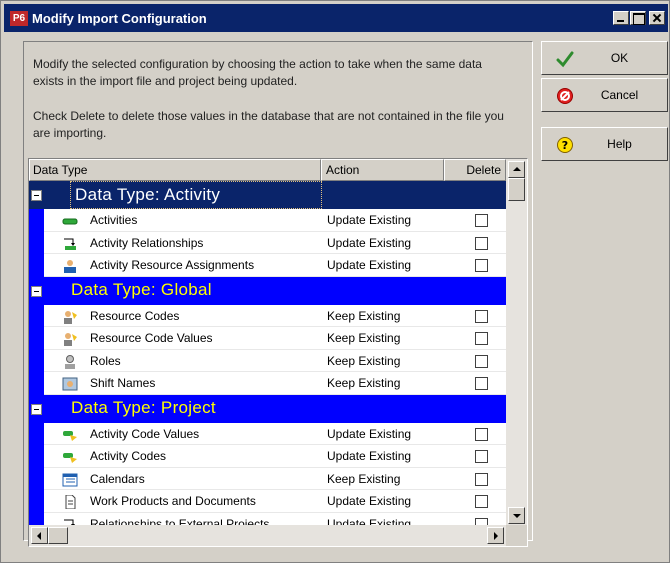  Describe the element at coordinates (275, 361) in the screenshot. I see `table-row: Roles Keep Existing` at that location.